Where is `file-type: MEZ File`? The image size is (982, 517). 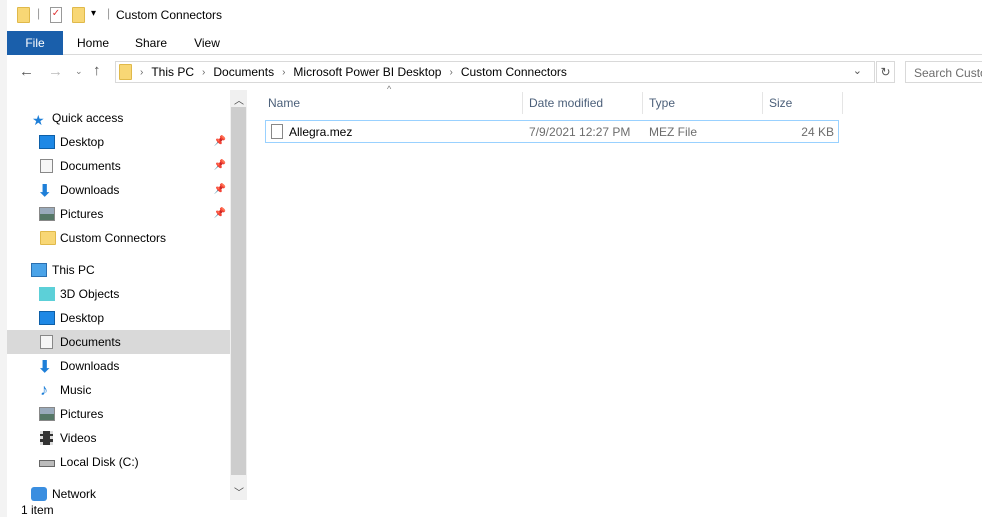
file-type: MEZ File is located at coordinates (673, 132).